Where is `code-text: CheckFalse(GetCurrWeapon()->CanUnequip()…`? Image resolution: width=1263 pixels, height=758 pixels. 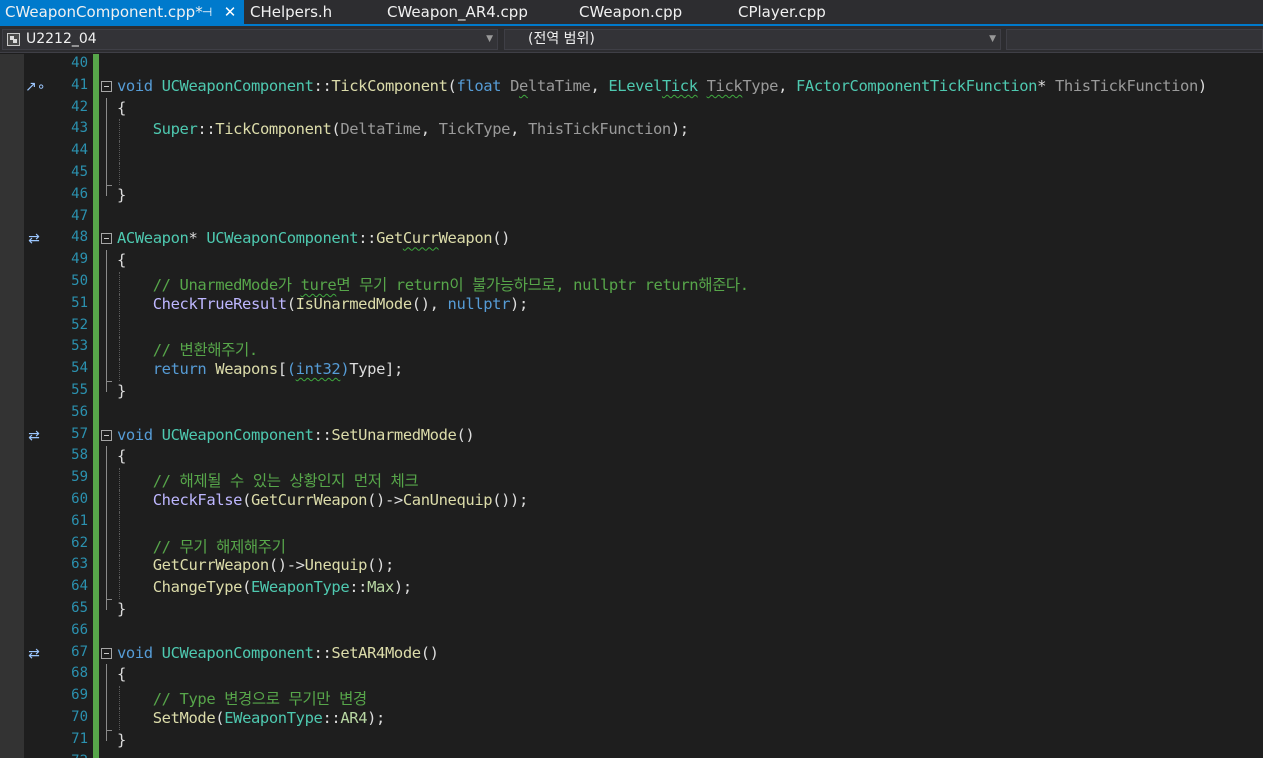 code-text: CheckFalse(GetCurrWeapon()->CanUnequip()… is located at coordinates (323, 500).